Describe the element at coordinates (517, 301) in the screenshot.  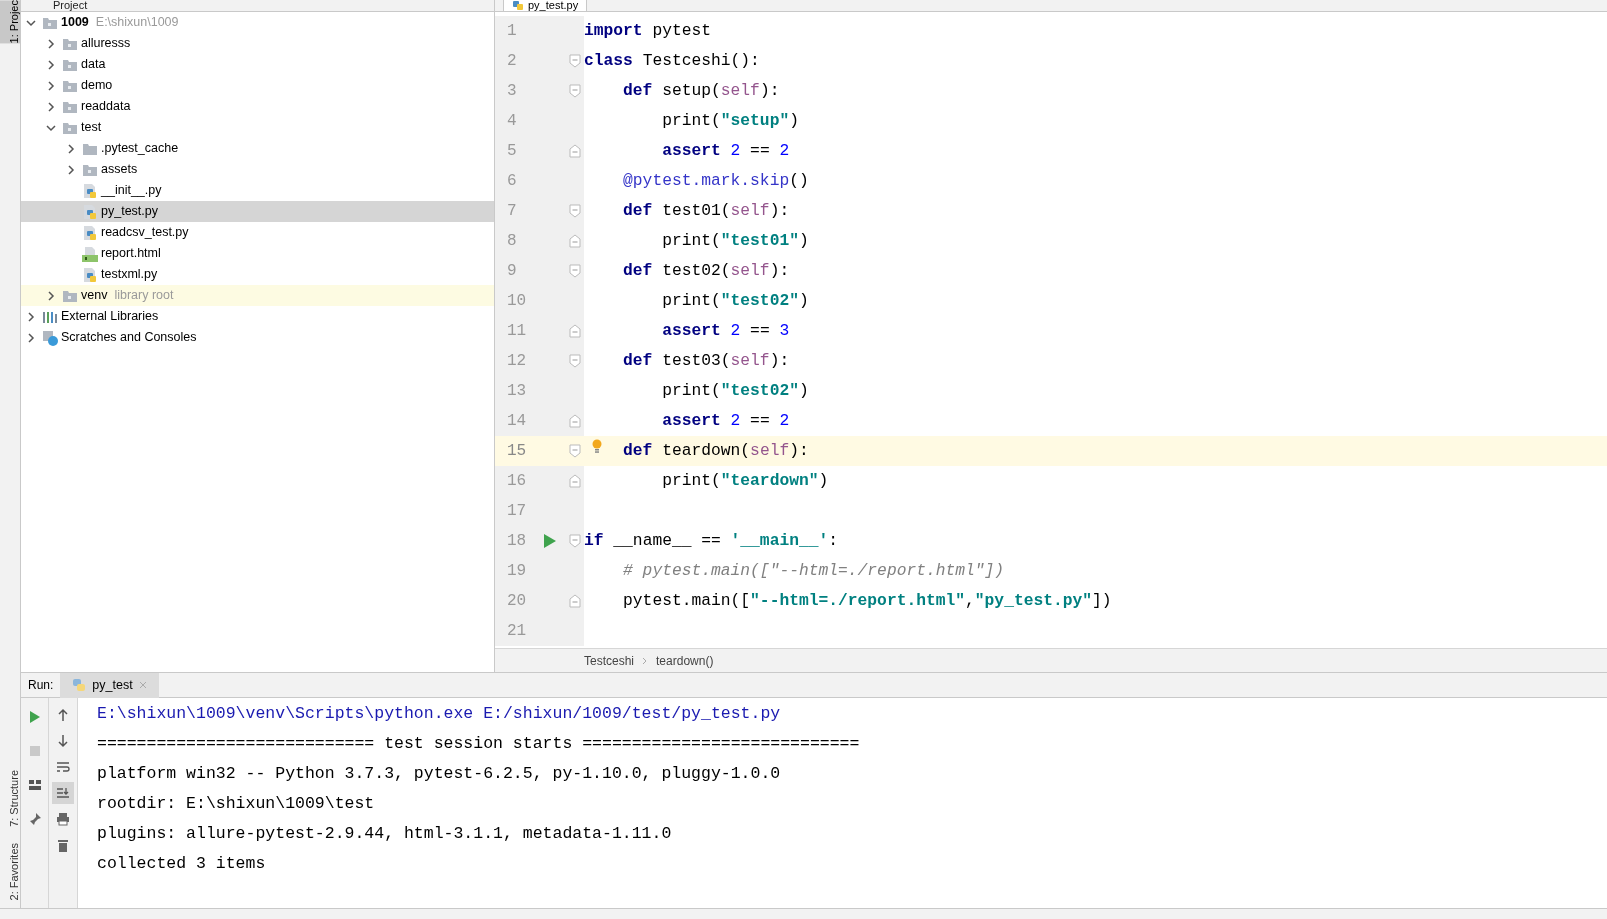
I see `line-number: 10` at that location.